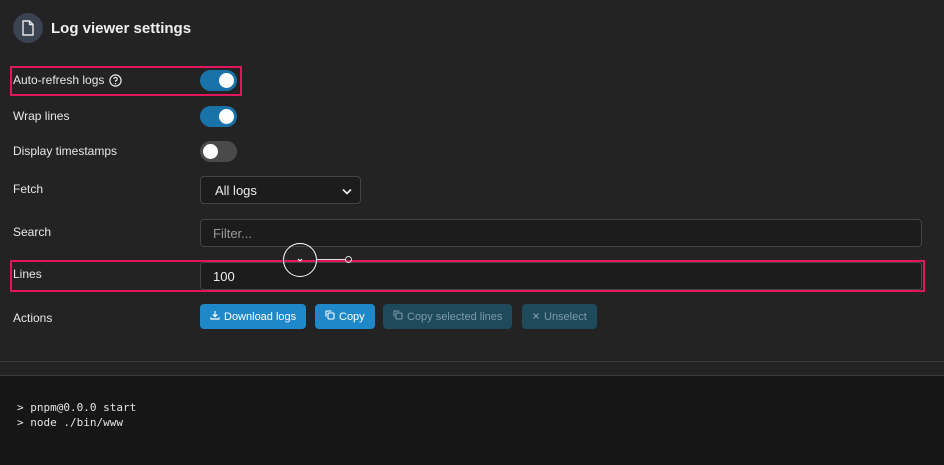  What do you see at coordinates (236, 190) in the screenshot?
I see `fetch-select-value: All logs` at bounding box center [236, 190].